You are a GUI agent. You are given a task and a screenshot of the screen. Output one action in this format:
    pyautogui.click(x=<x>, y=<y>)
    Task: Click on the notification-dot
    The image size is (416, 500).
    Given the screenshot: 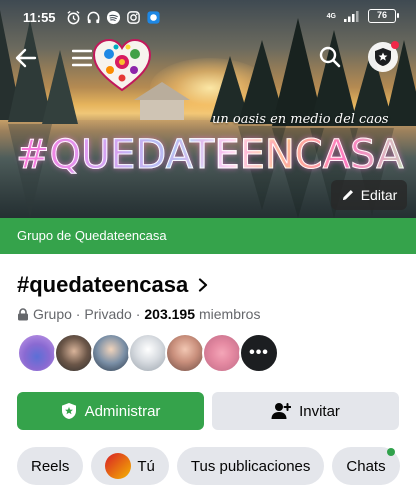 What is the action you would take?
    pyautogui.click(x=395, y=45)
    